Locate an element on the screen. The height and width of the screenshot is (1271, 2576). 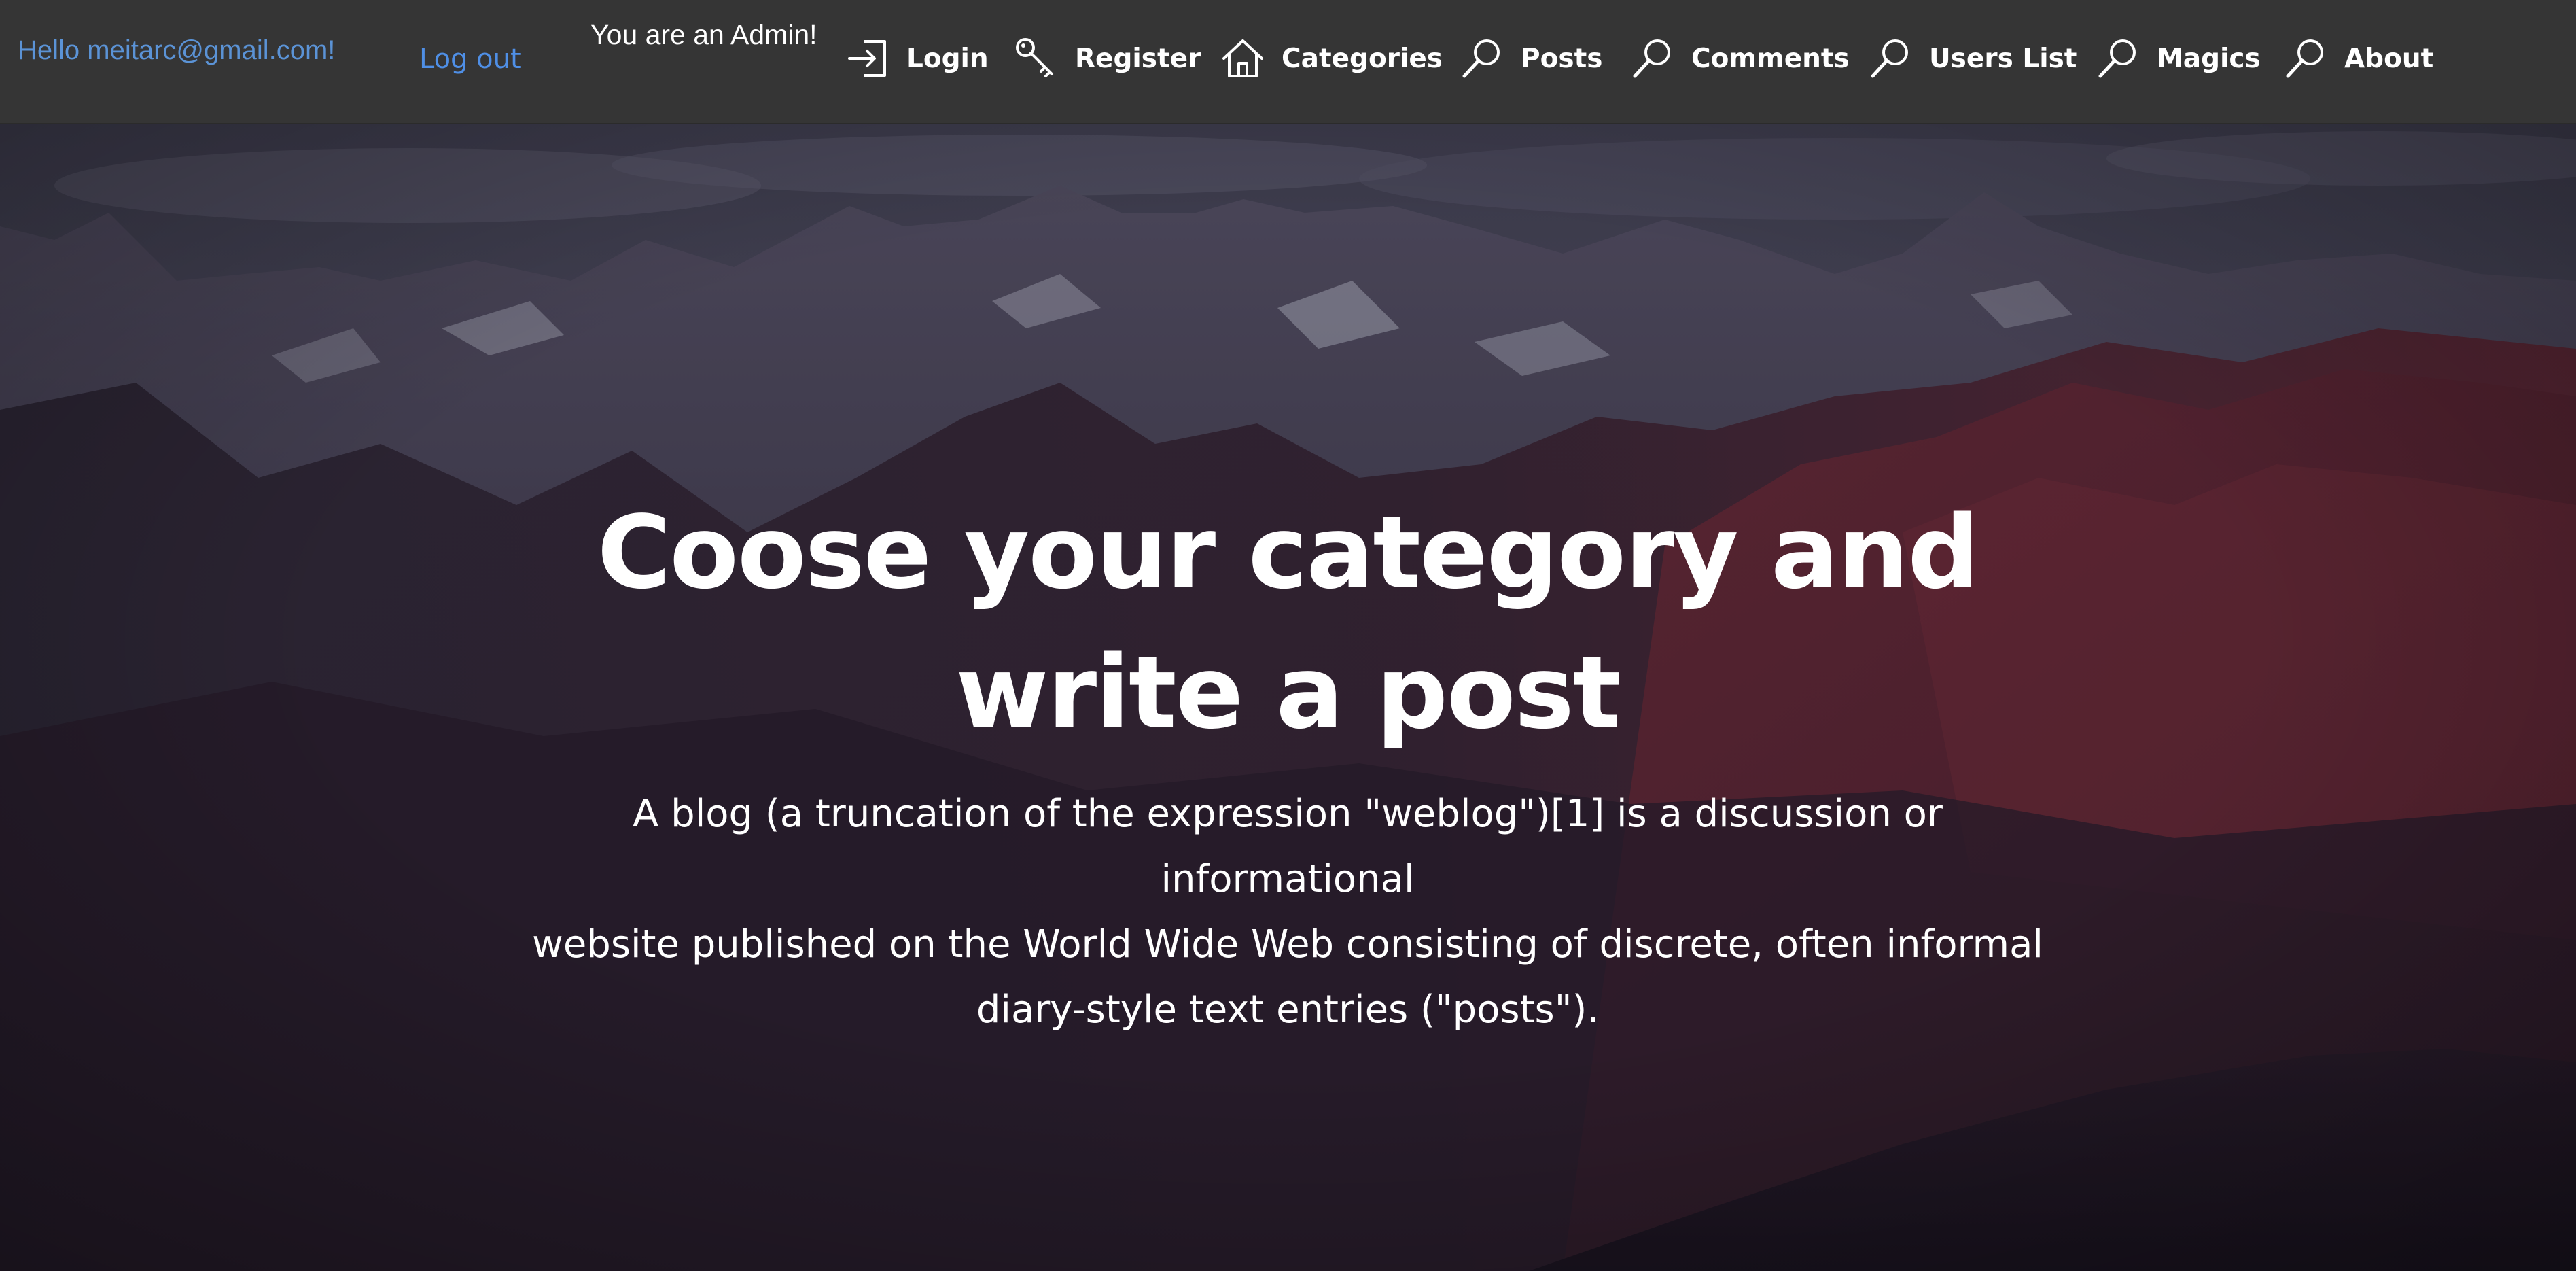
hero-title-line: write a post is located at coordinates (1288, 692).